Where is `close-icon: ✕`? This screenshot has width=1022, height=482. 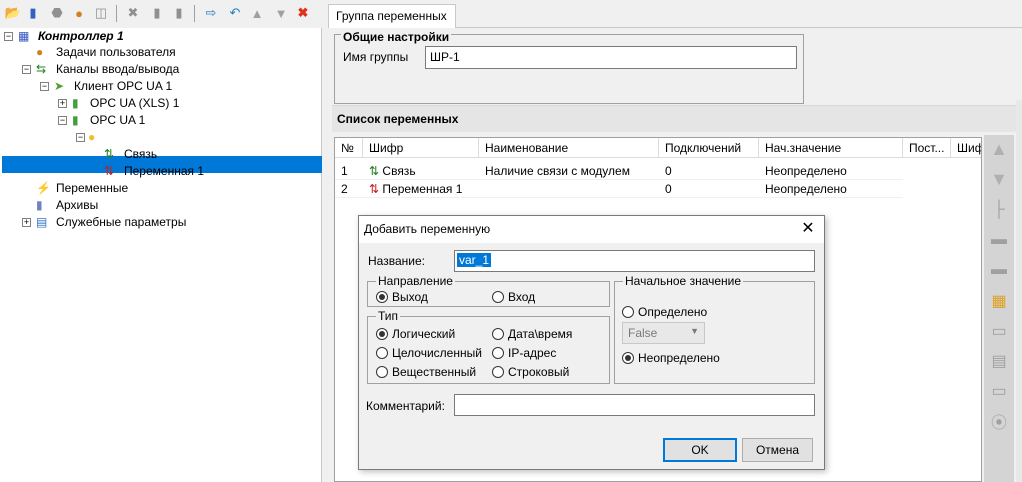
close-icon: ✕ is located at coordinates (808, 229).